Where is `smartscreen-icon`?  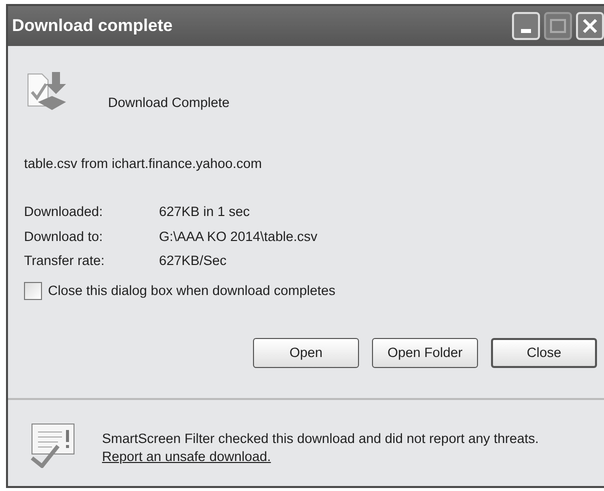 smartscreen-icon is located at coordinates (53, 445).